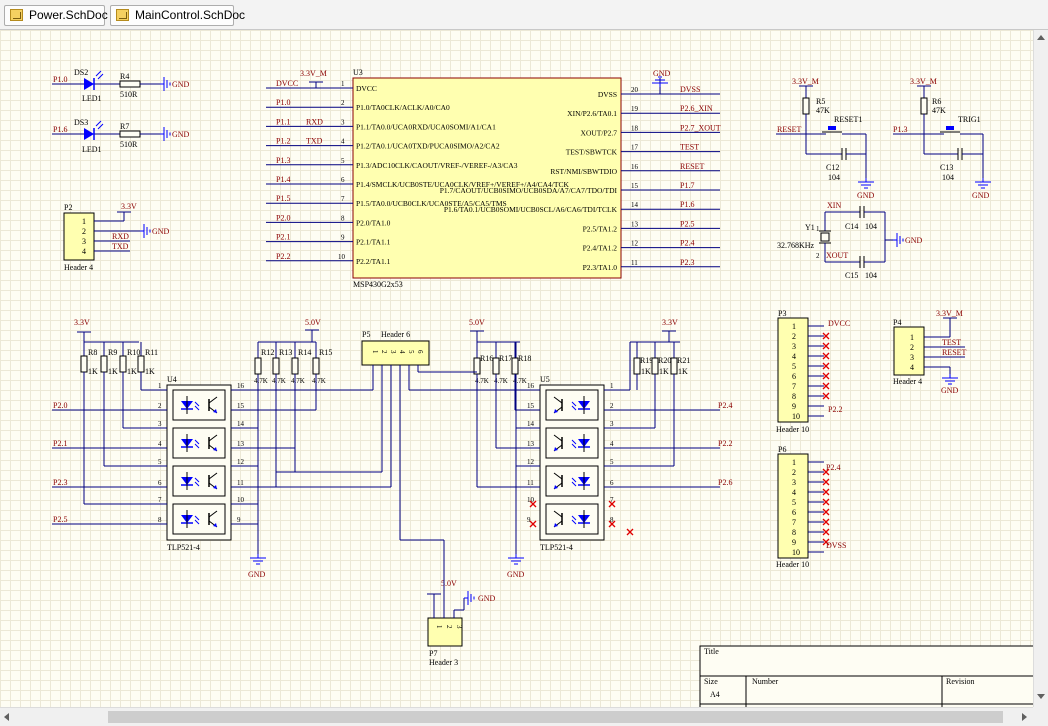 Image resolution: width=1048 pixels, height=726 pixels. What do you see at coordinates (433, 653) in the screenshot?
I see `connector-ref: P7` at bounding box center [433, 653].